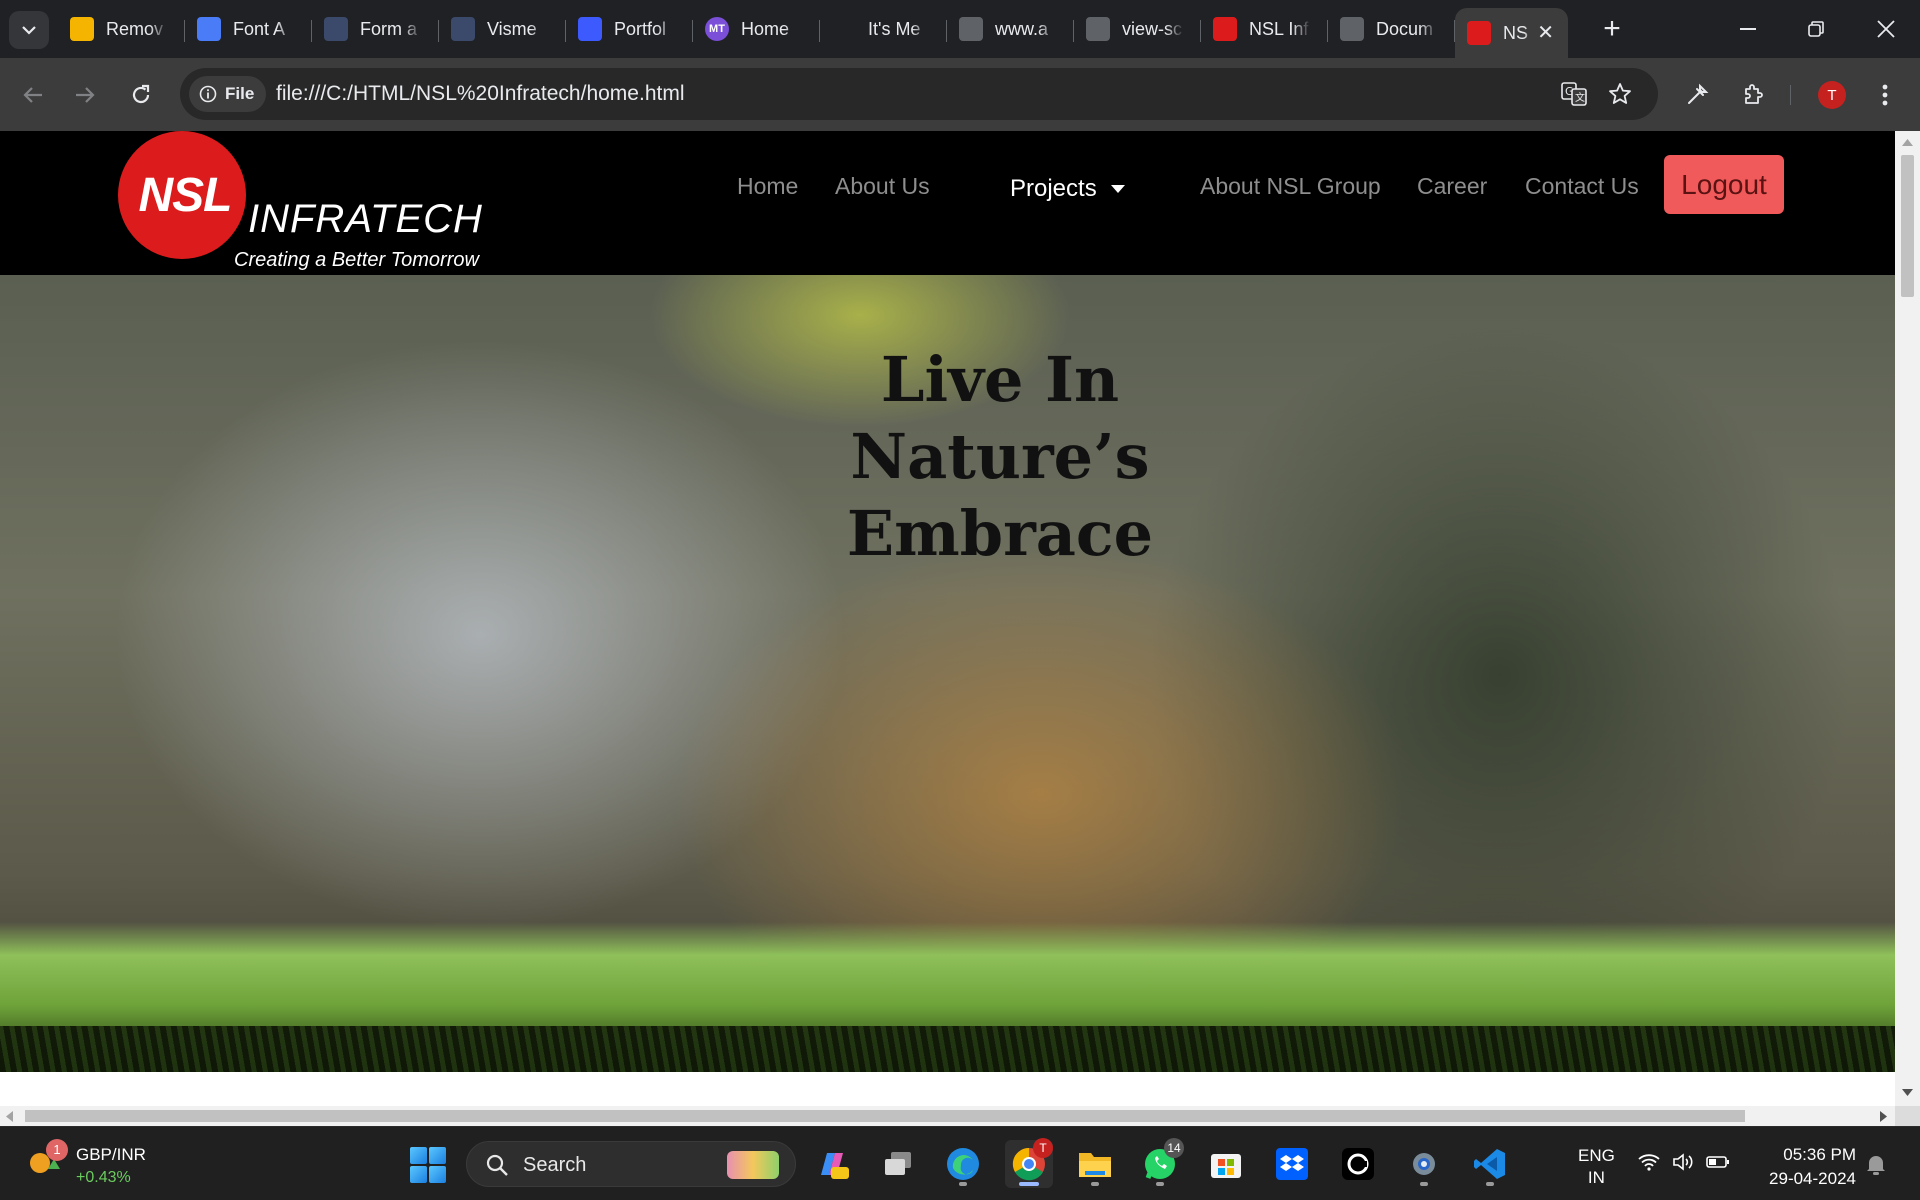 The width and height of the screenshot is (1920, 1200). Describe the element at coordinates (1612, 30) in the screenshot. I see `new-tab-button: +` at that location.